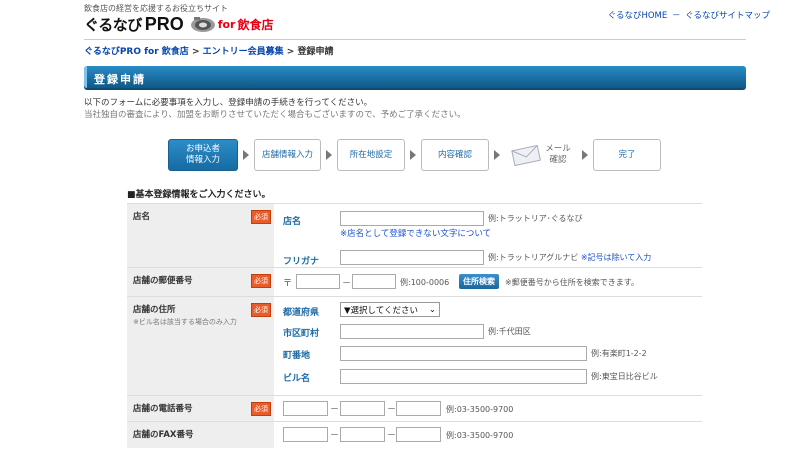  I want to click on field-label-building: ビル名, so click(297, 379).